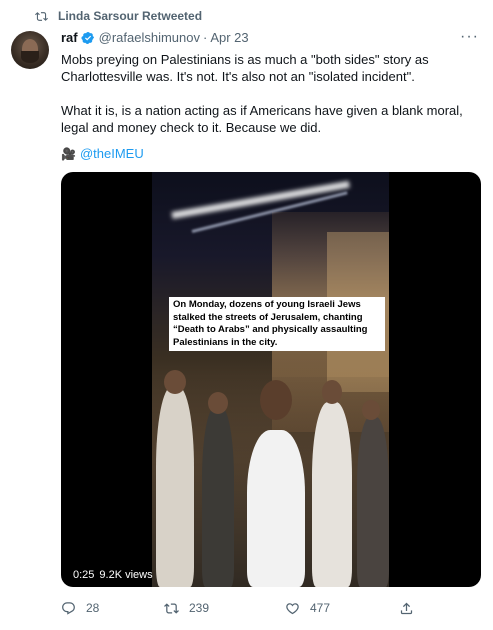  Describe the element at coordinates (292, 608) in the screenshot. I see `heart-icon` at that location.